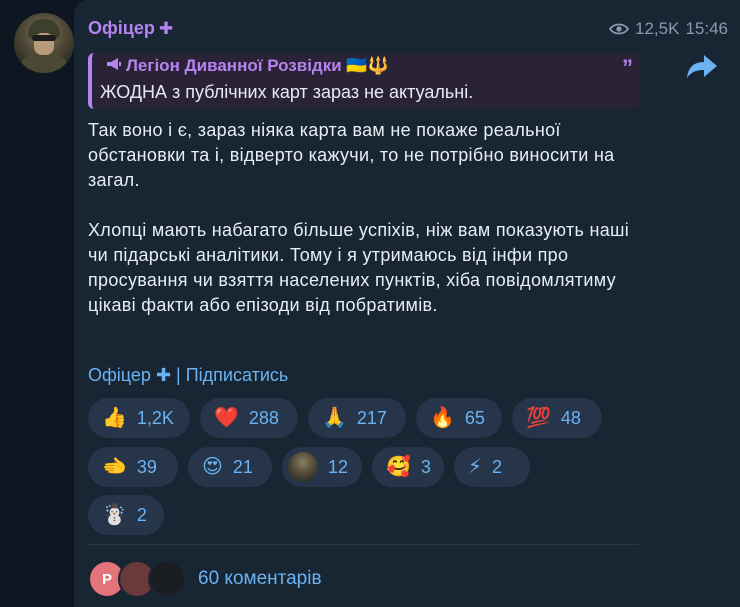  I want to click on channel-name: Офіцер ✚, so click(130, 28).